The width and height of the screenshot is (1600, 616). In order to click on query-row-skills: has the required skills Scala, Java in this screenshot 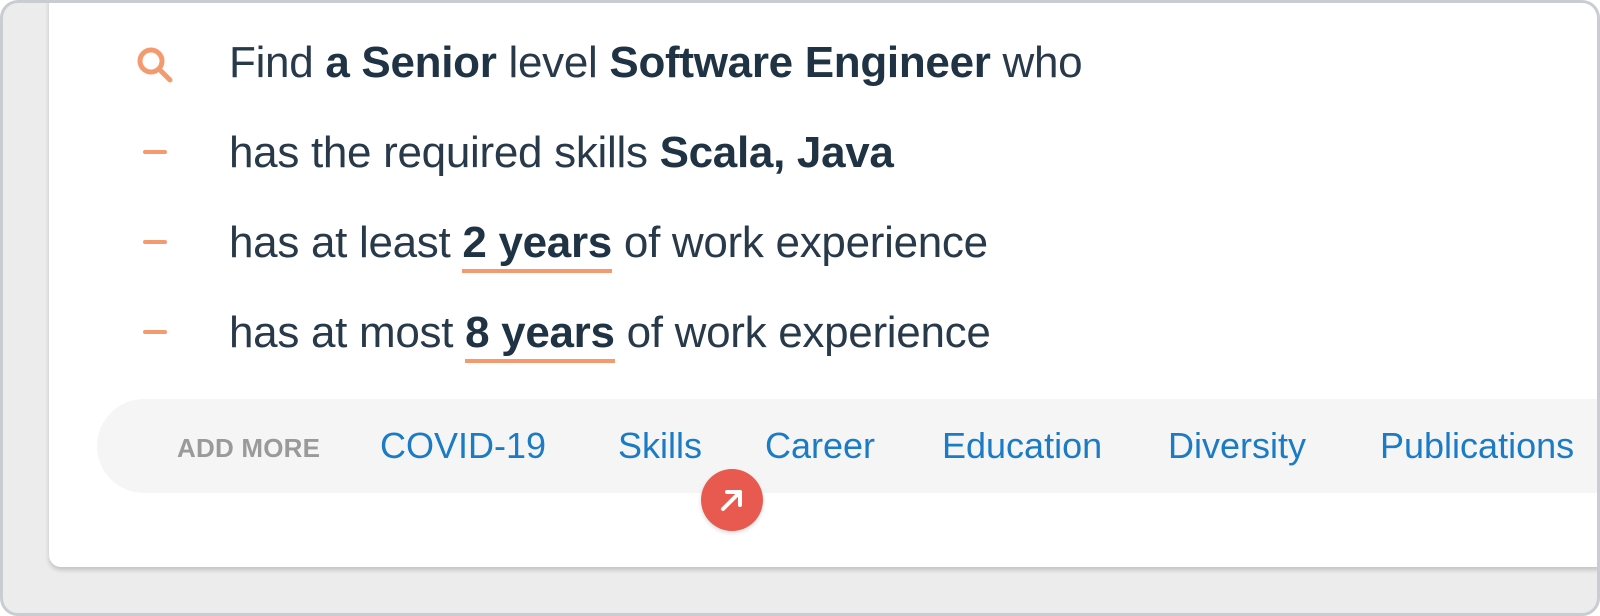, I will do `click(799, 152)`.